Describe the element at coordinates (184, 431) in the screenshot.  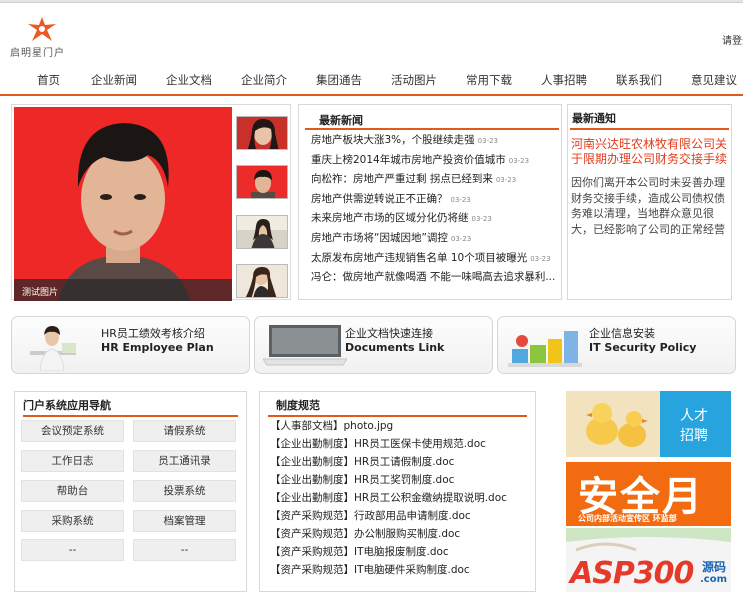
I see `leave-system-button: 请假系统` at that location.